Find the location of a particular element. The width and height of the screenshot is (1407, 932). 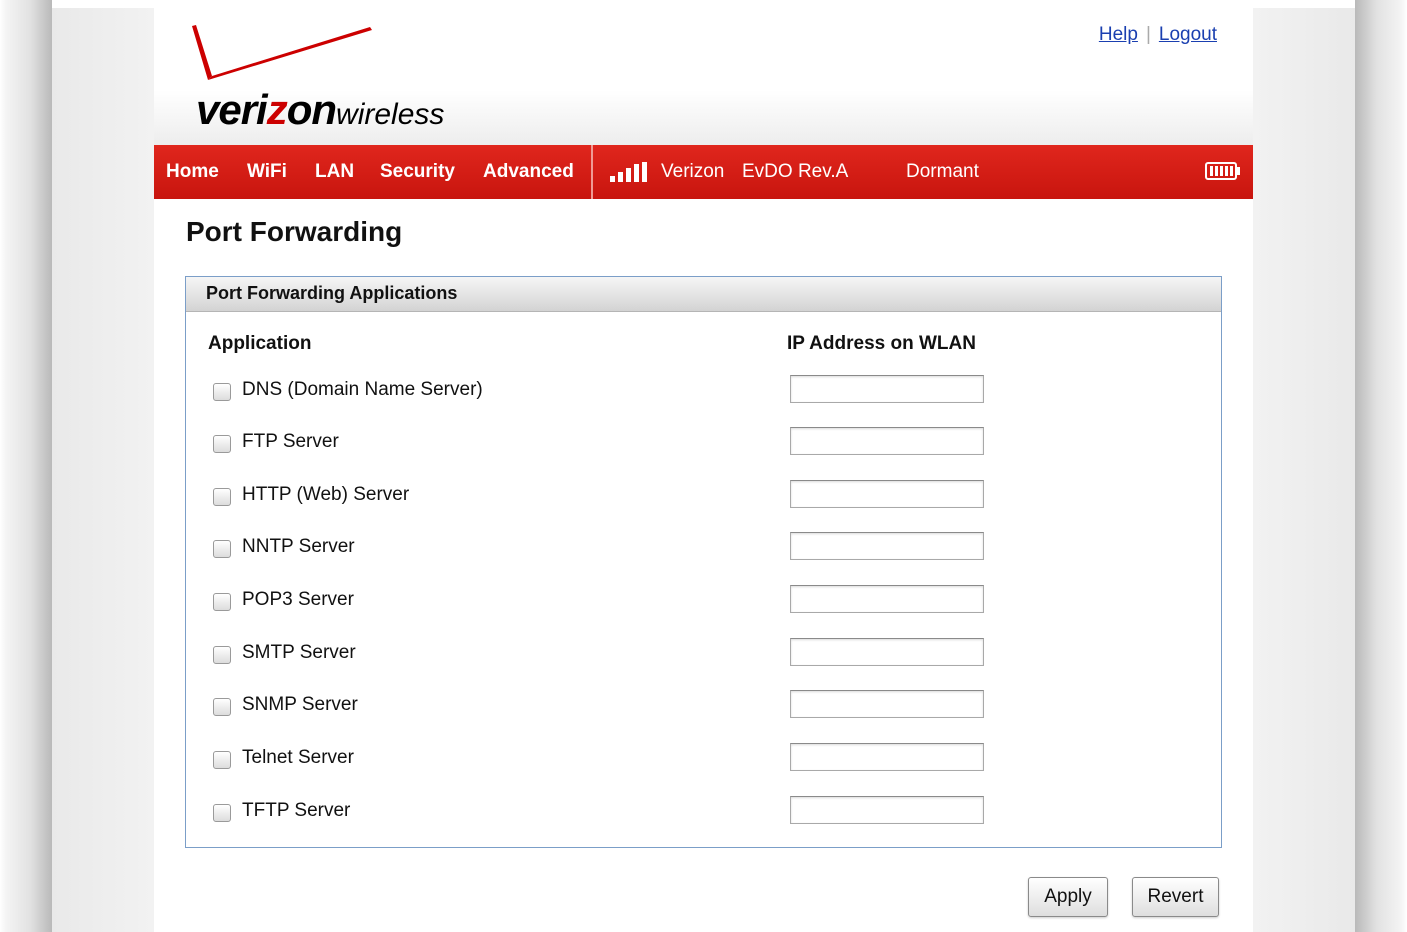

nav-advanced: Advanced is located at coordinates (528, 172).